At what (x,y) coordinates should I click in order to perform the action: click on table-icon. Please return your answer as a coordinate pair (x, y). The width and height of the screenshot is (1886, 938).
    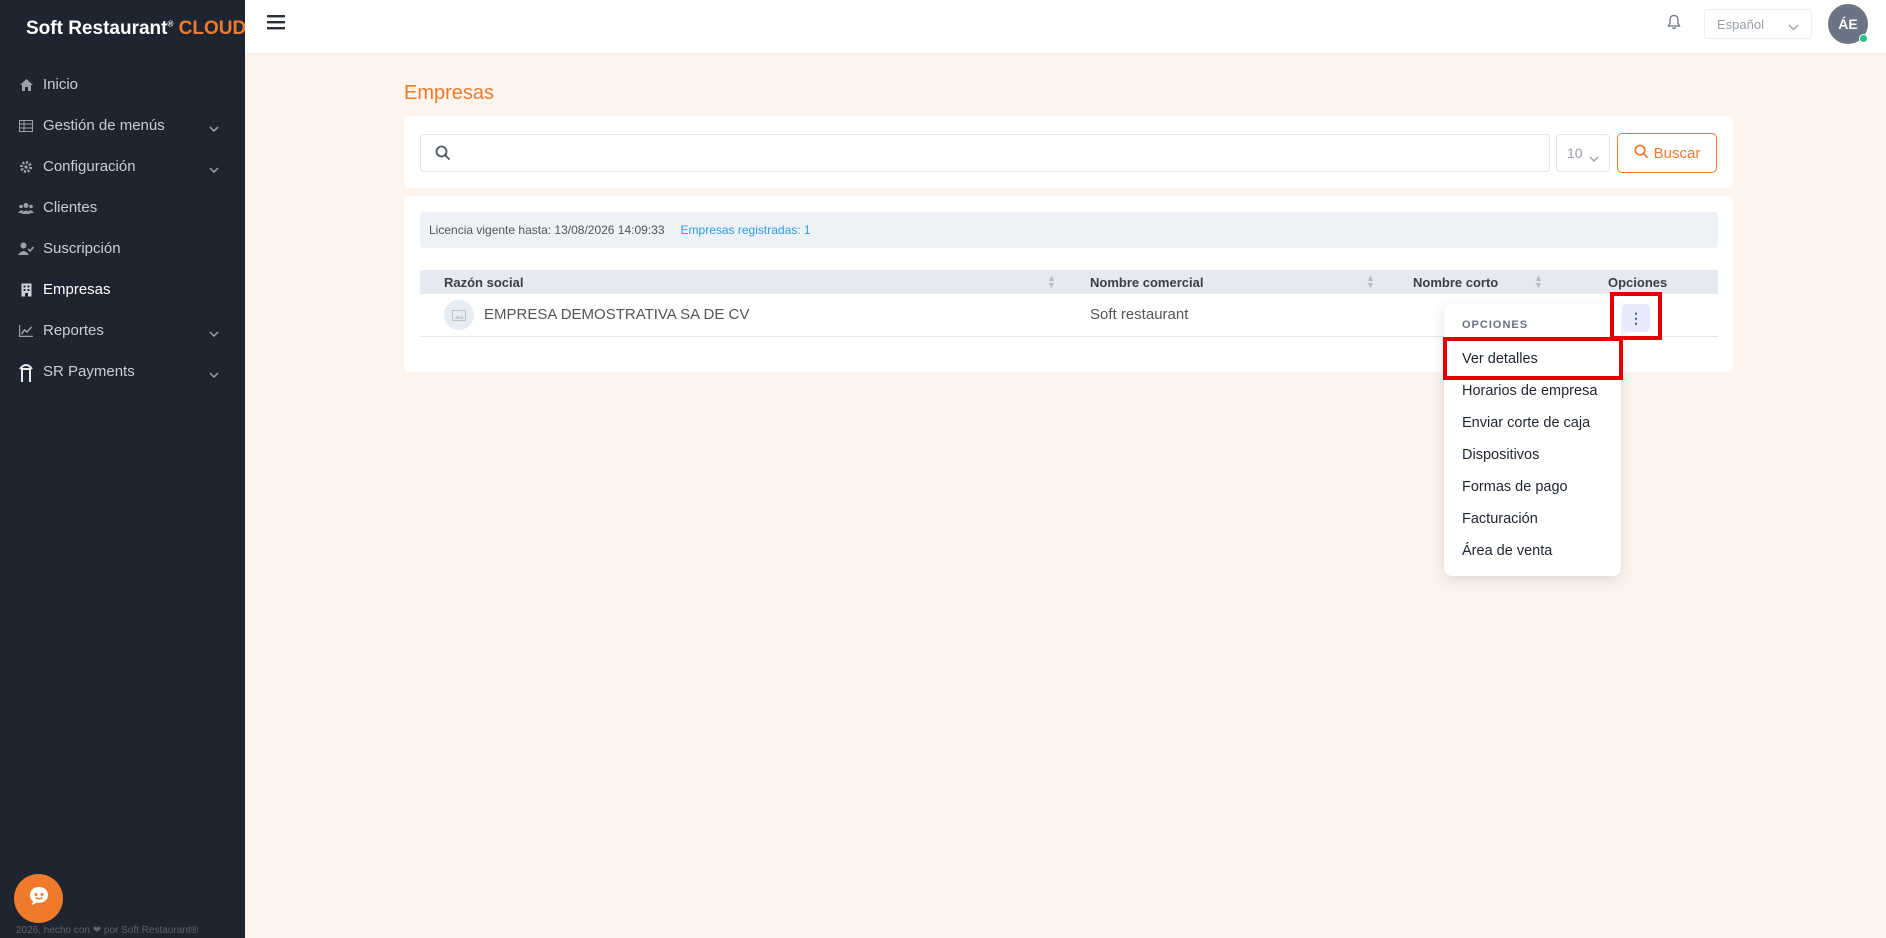
    Looking at the image, I should click on (26, 126).